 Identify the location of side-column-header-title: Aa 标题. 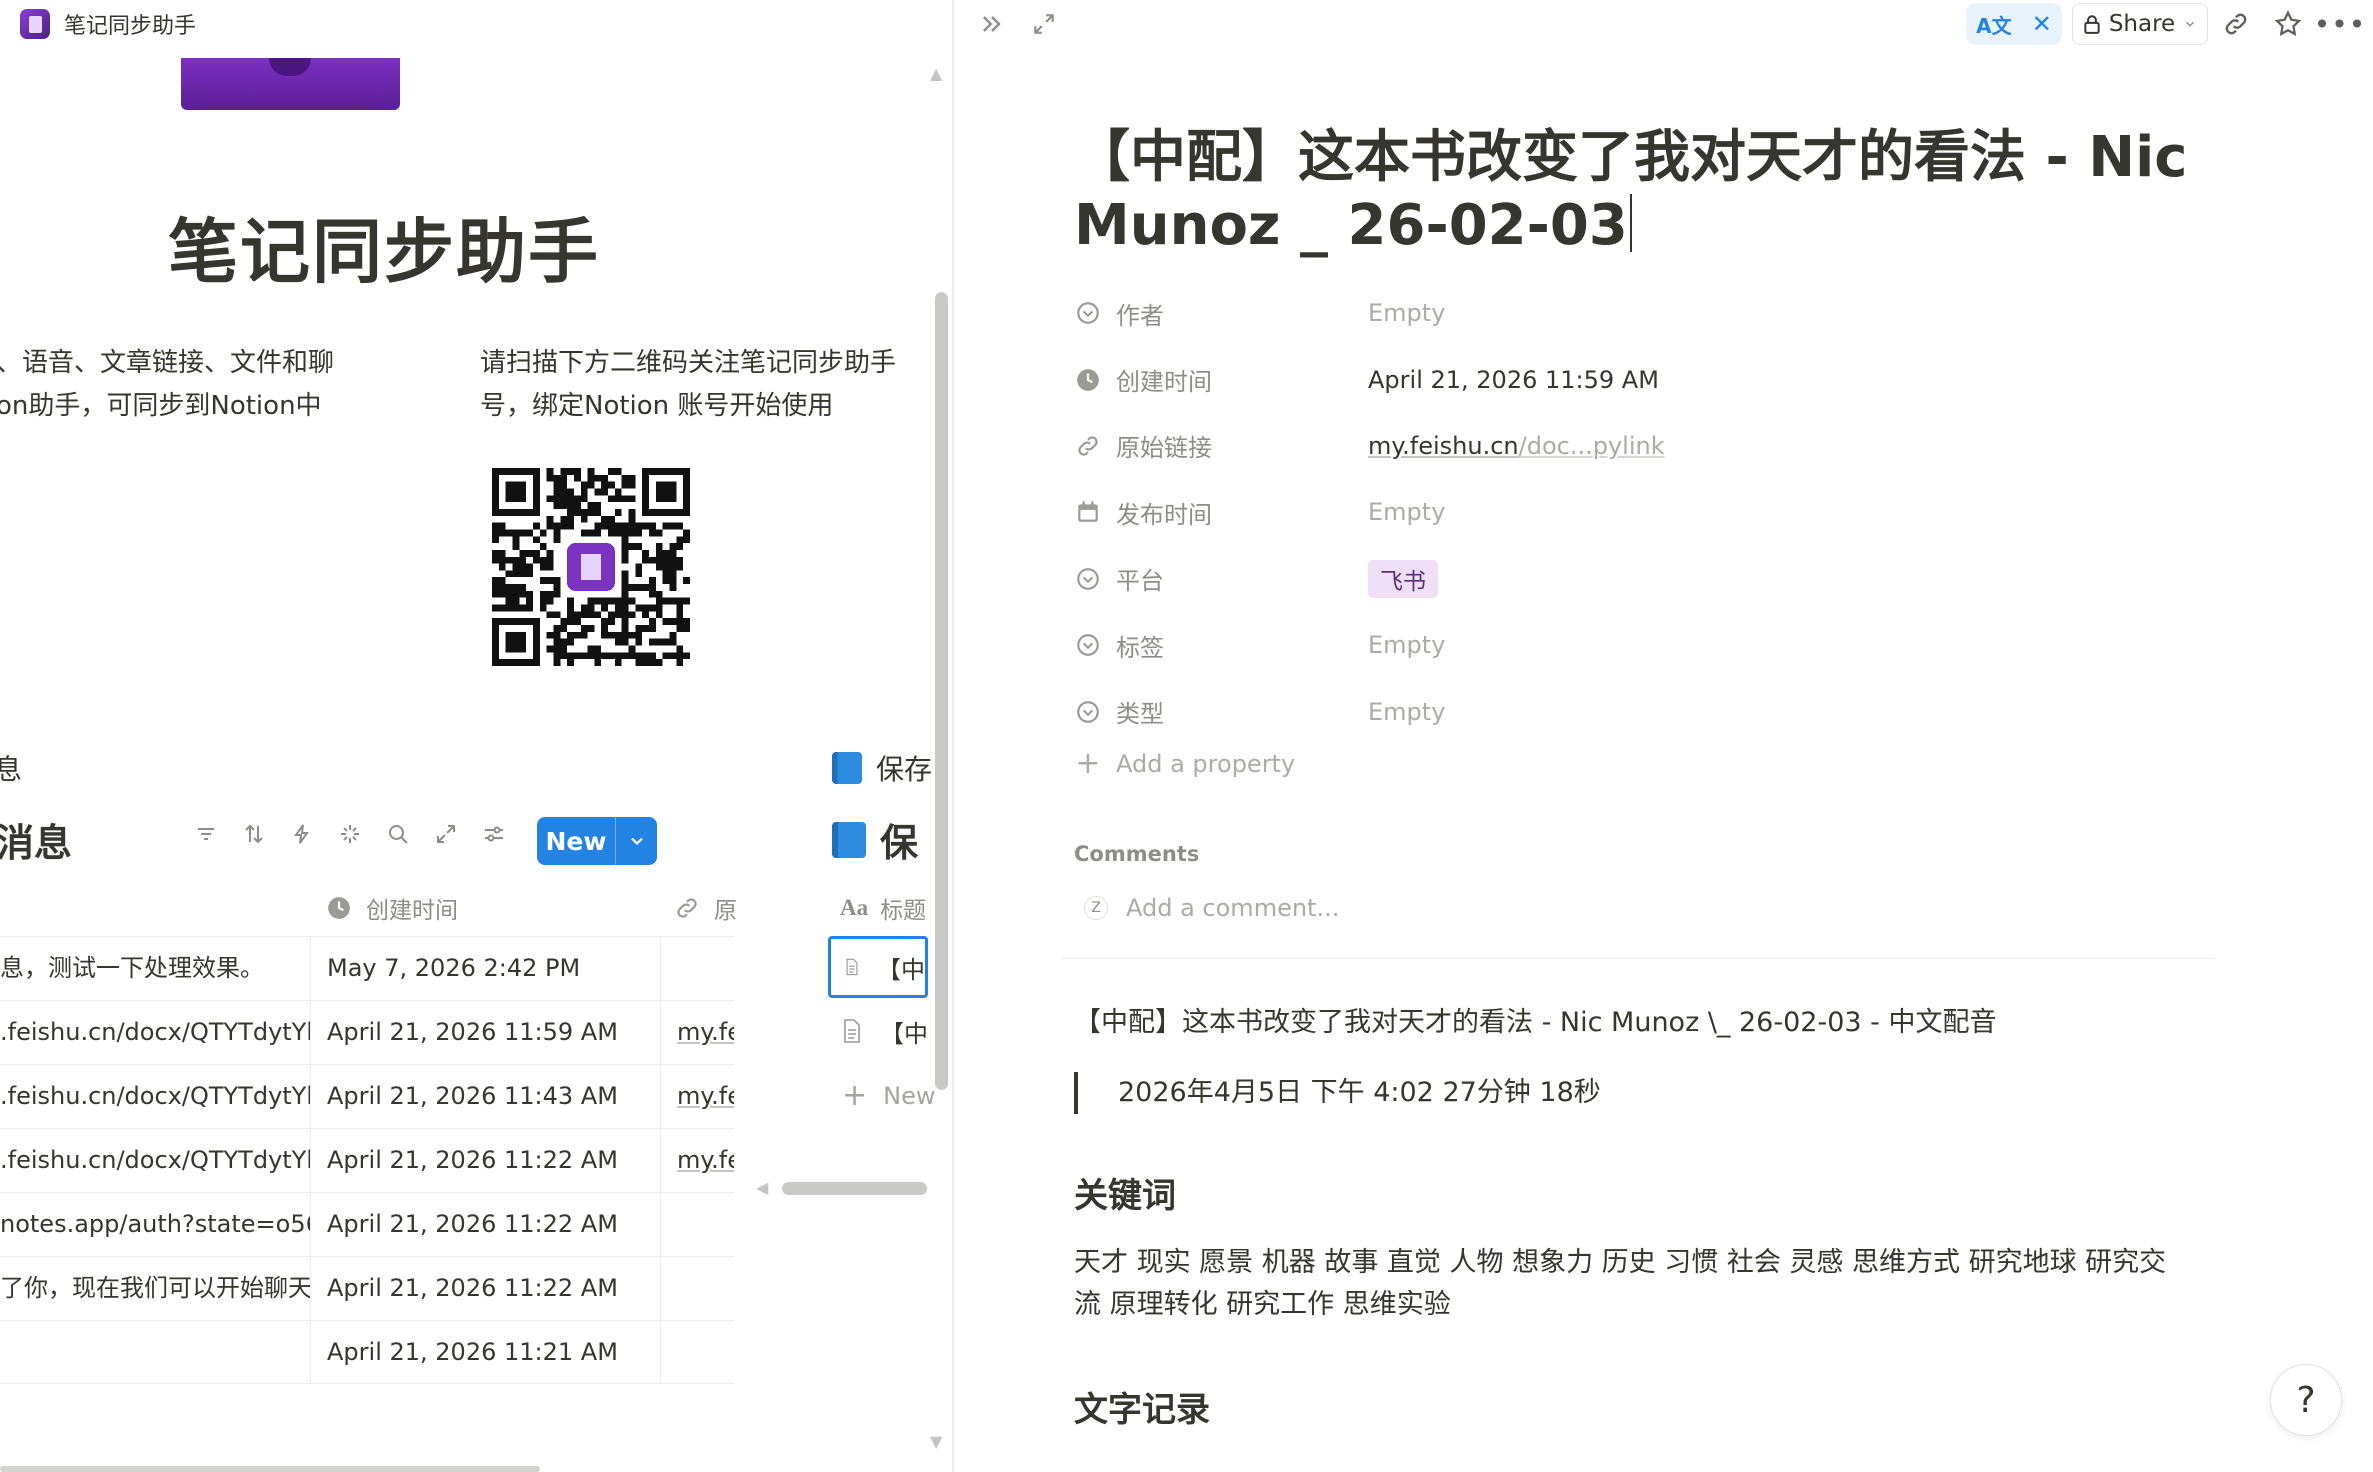
(883, 908).